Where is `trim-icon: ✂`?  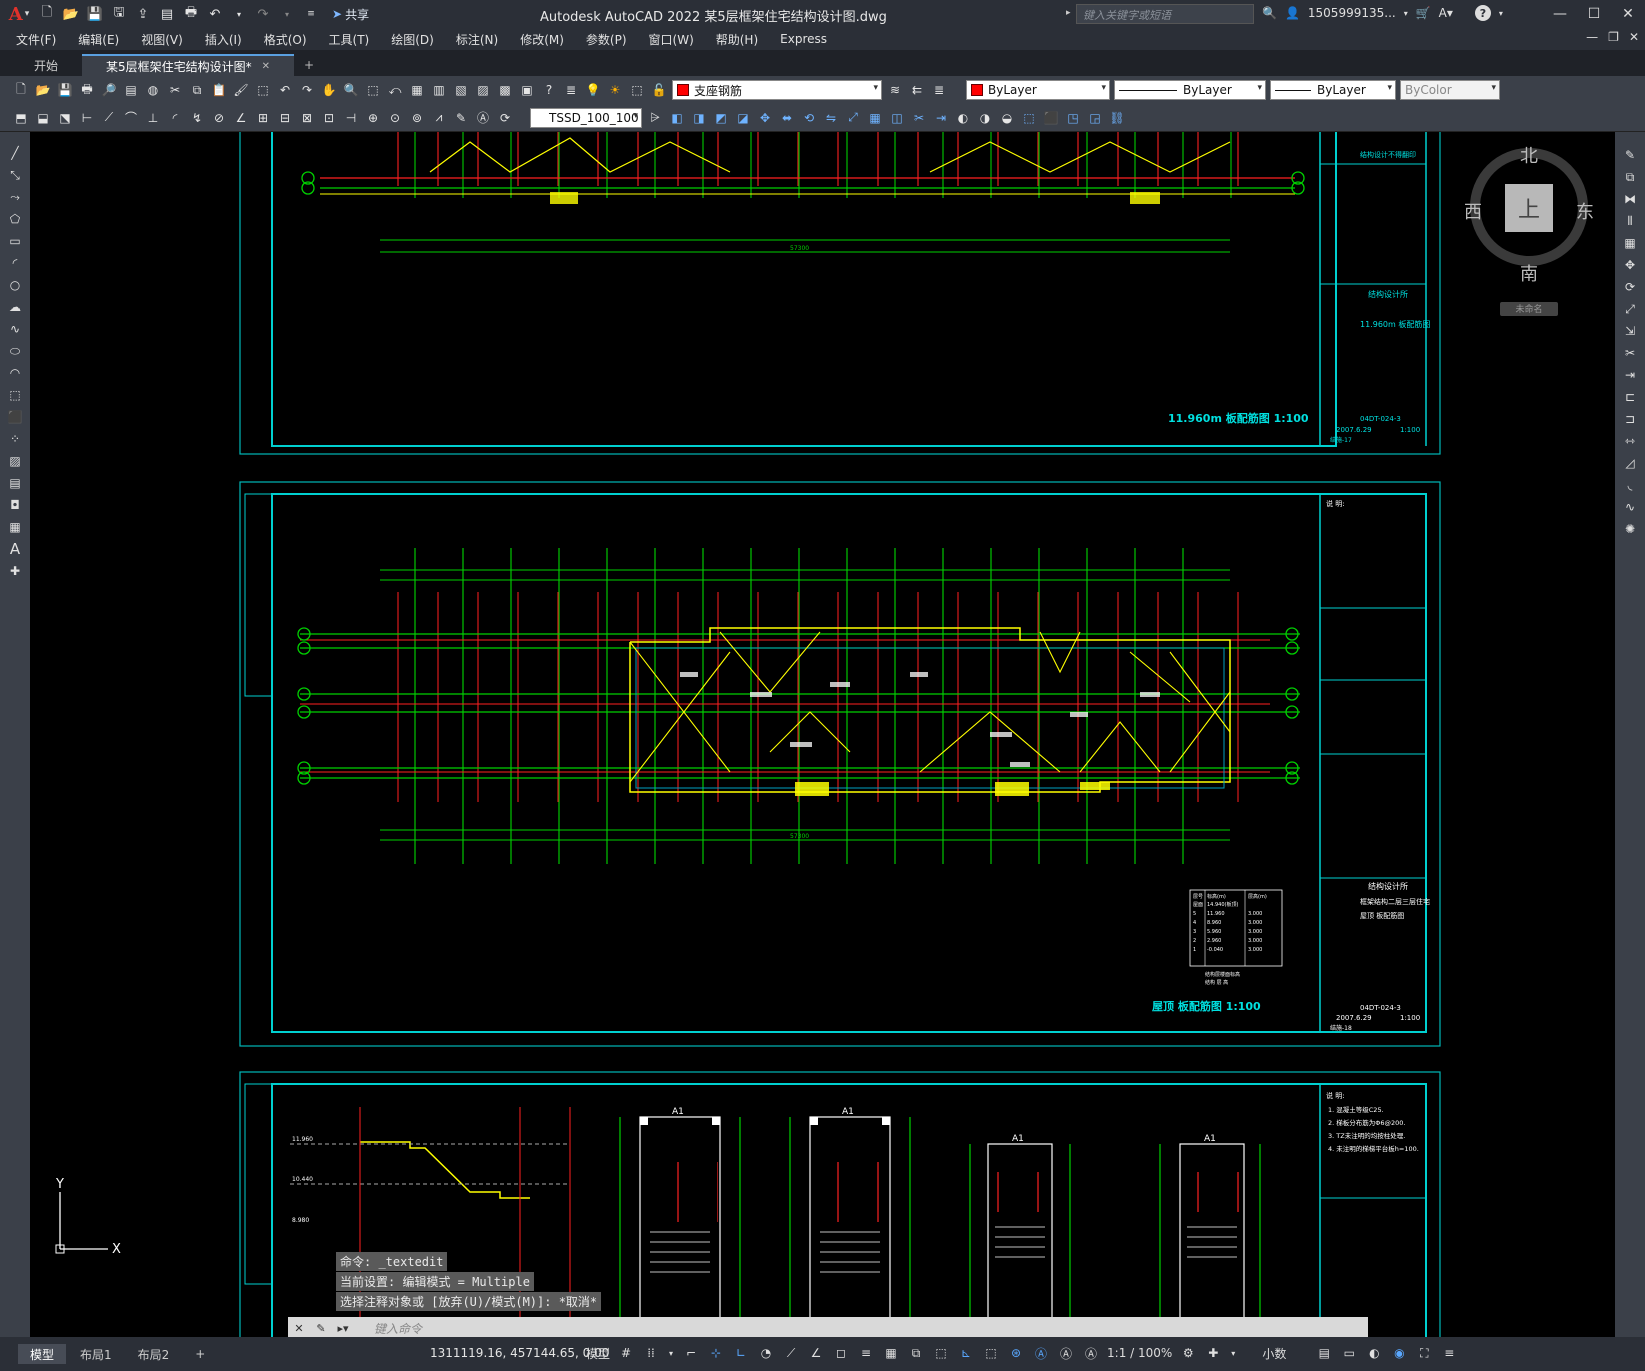
trim-icon: ✂ is located at coordinates (919, 118).